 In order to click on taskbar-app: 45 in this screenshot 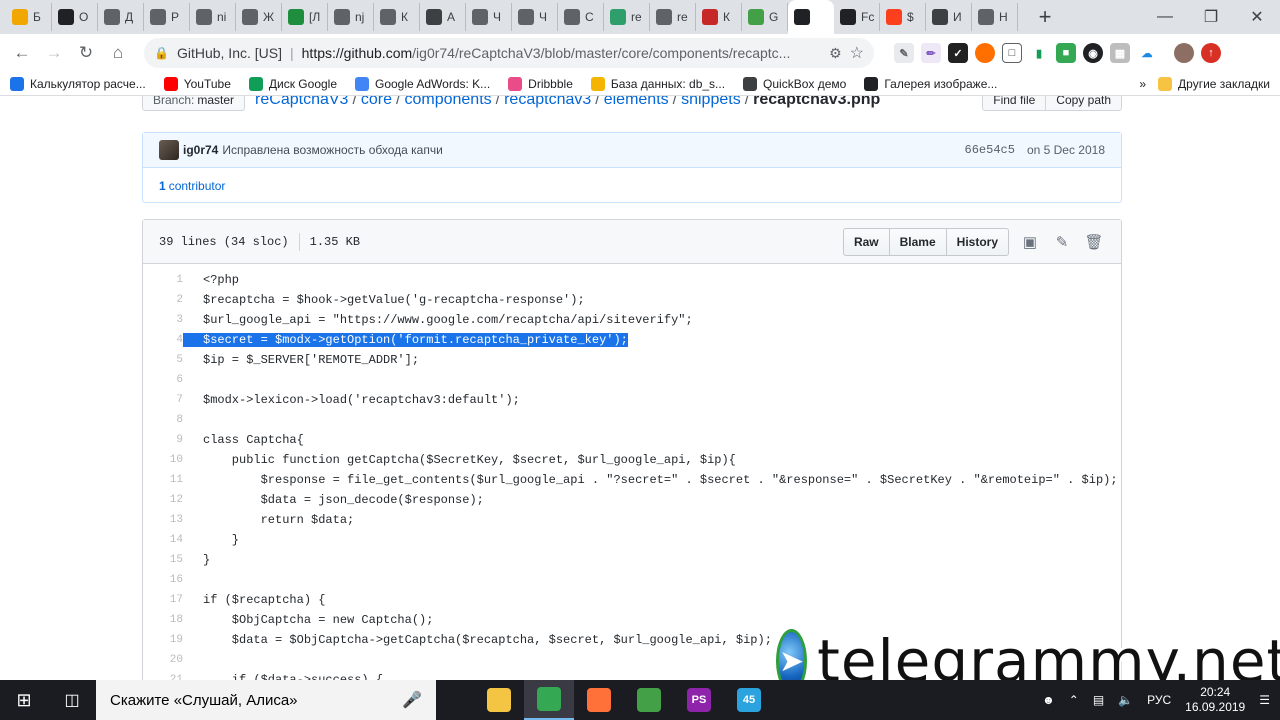, I will do `click(749, 700)`.